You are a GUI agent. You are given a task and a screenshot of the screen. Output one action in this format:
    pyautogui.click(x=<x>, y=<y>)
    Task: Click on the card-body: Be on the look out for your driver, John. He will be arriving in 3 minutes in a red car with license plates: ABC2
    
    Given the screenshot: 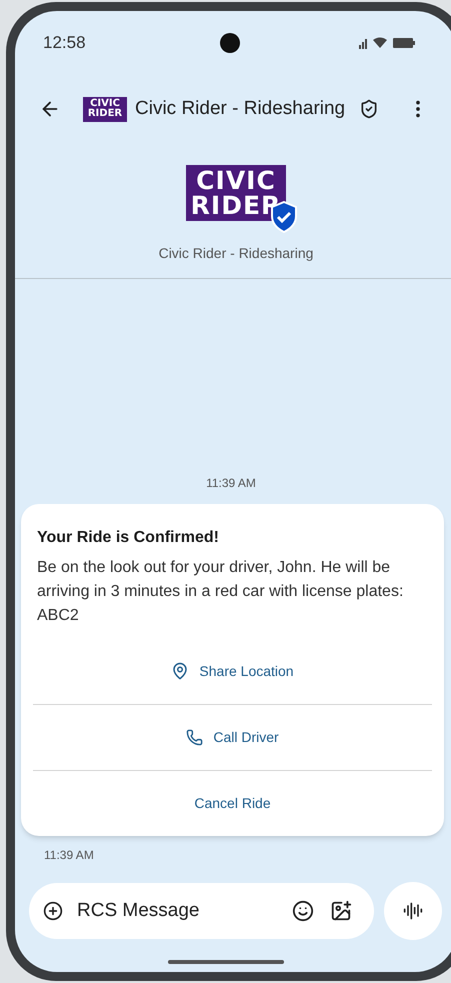 What is the action you would take?
    pyautogui.click(x=220, y=592)
    